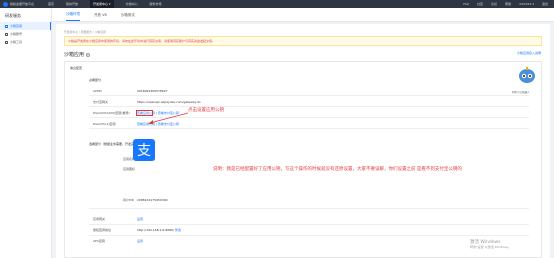  I want to click on section-required: 必看部分, so click(95, 80).